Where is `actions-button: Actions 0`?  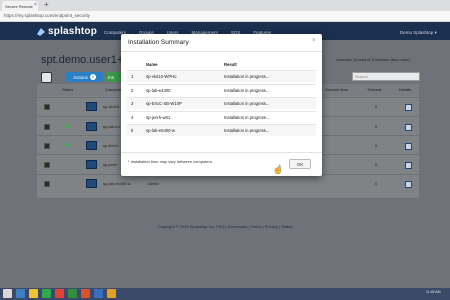 actions-button: Actions 0 is located at coordinates (84, 77).